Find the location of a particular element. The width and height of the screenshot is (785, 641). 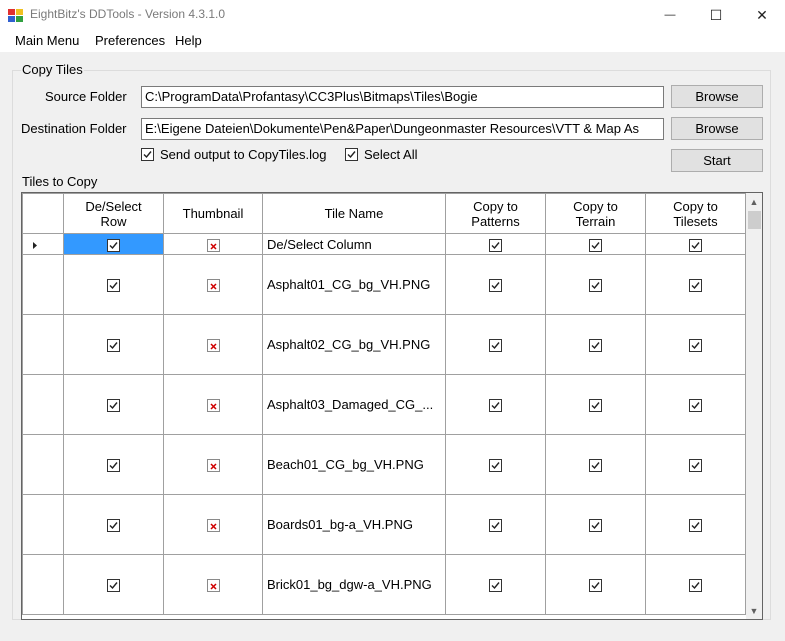

menu-main: Main Menu is located at coordinates (47, 40).